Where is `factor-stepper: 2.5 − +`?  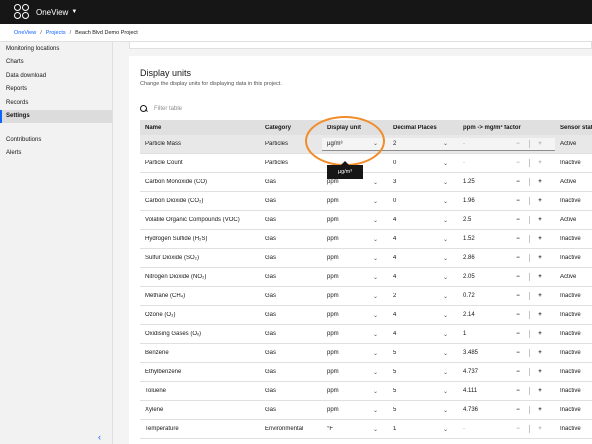 factor-stepper: 2.5 − + is located at coordinates (506, 220).